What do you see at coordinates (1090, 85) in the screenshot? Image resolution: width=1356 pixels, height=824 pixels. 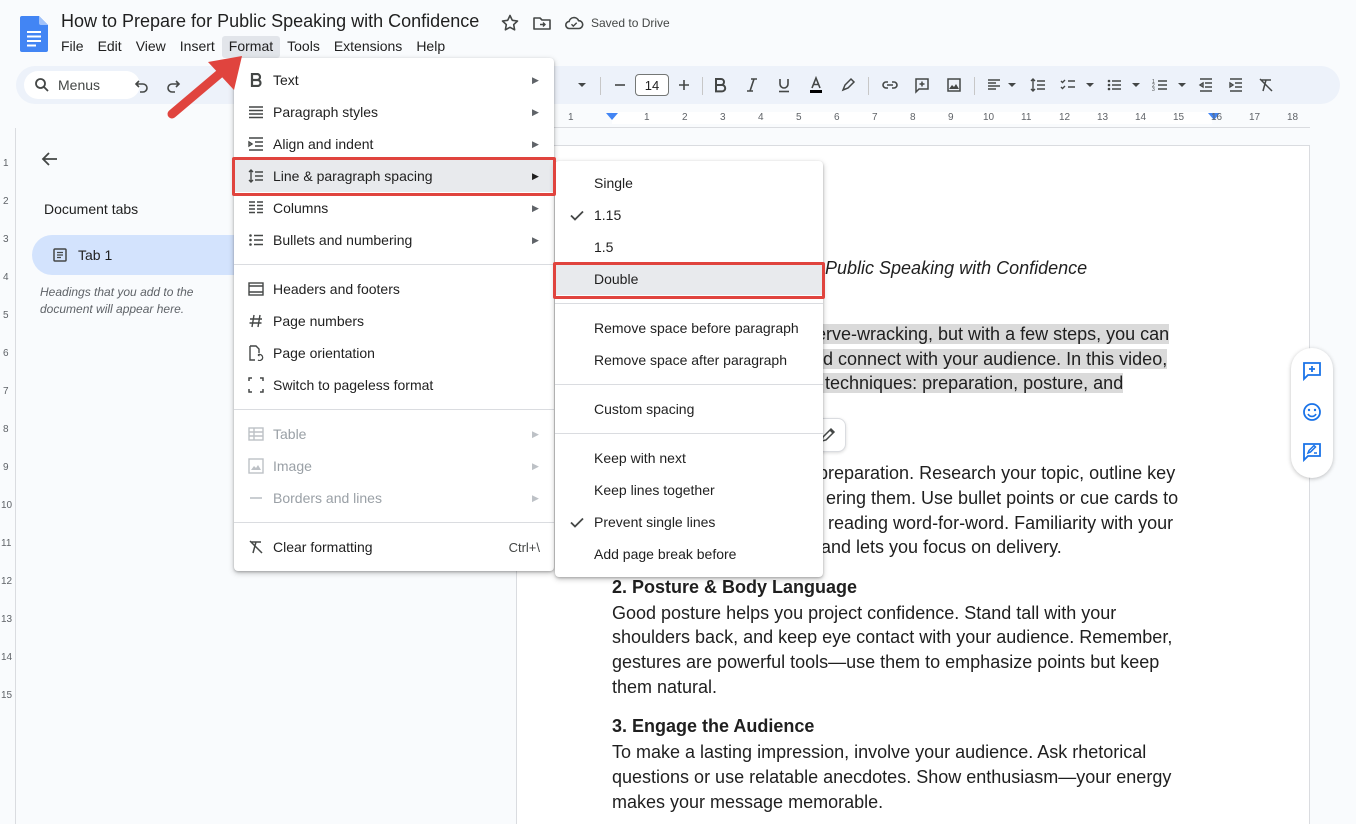 I see `checklist-dropdown-chevron-icon` at bounding box center [1090, 85].